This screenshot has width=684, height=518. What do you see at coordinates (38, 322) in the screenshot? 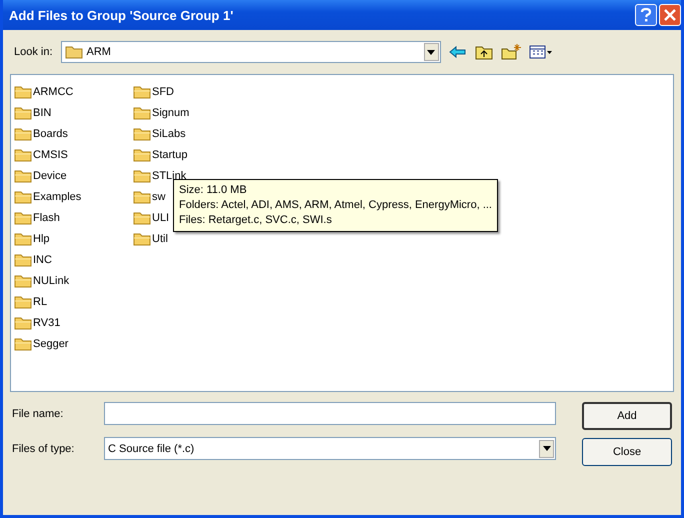
I see `folder-item: RV31` at bounding box center [38, 322].